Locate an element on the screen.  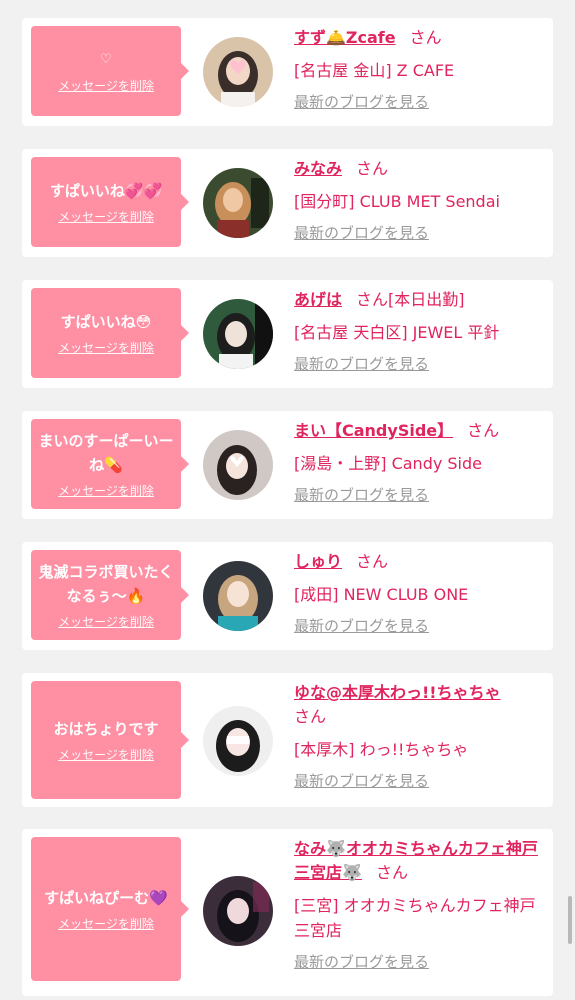
cast-name-link: しゅり is located at coordinates (318, 561).